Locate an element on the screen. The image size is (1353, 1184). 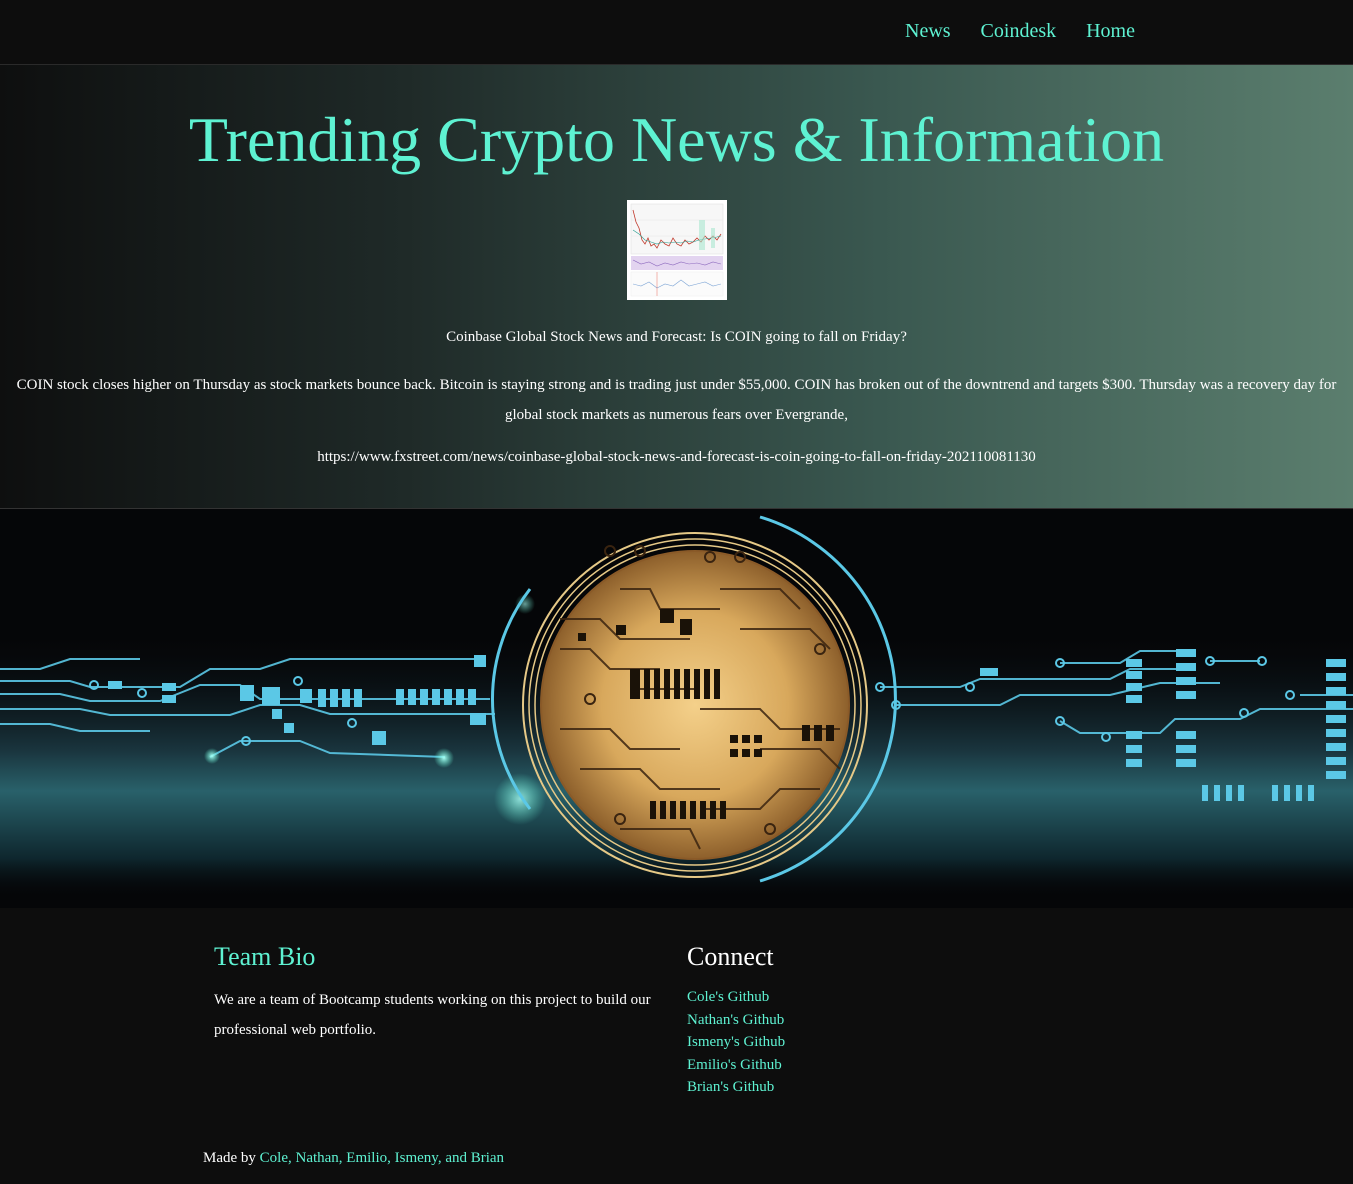
list-item: Ismeny's Github is located at coordinates (736, 1042).